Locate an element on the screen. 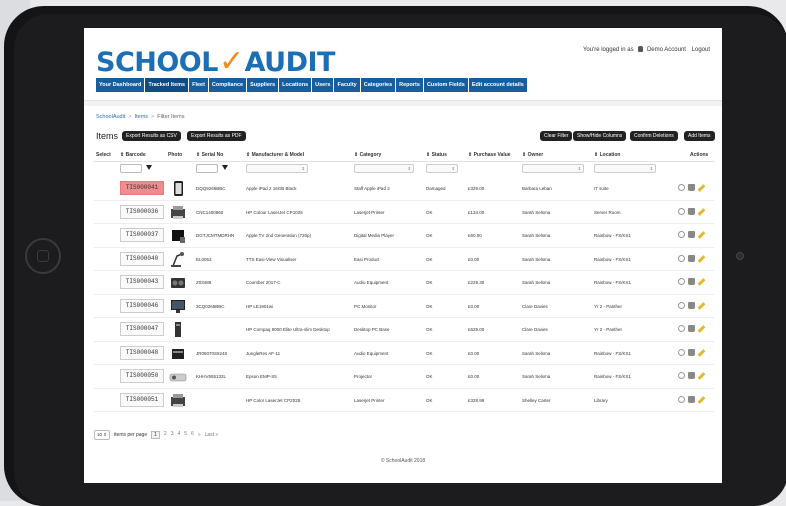 This screenshot has height=506, width=786. add-items-button: Add Items is located at coordinates (699, 136).